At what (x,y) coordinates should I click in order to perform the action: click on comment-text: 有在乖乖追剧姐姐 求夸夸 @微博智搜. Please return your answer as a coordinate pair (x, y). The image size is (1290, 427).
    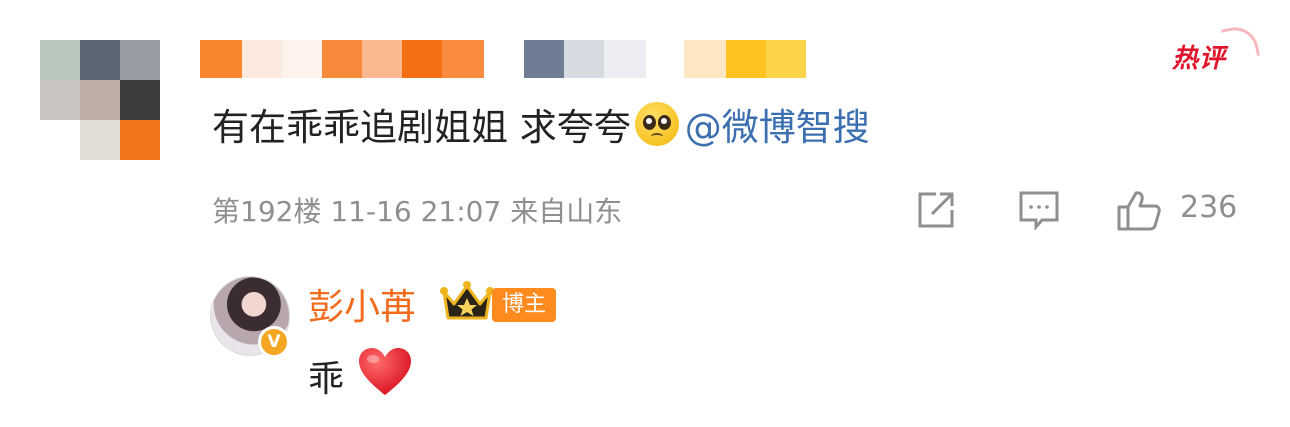
    Looking at the image, I should click on (541, 128).